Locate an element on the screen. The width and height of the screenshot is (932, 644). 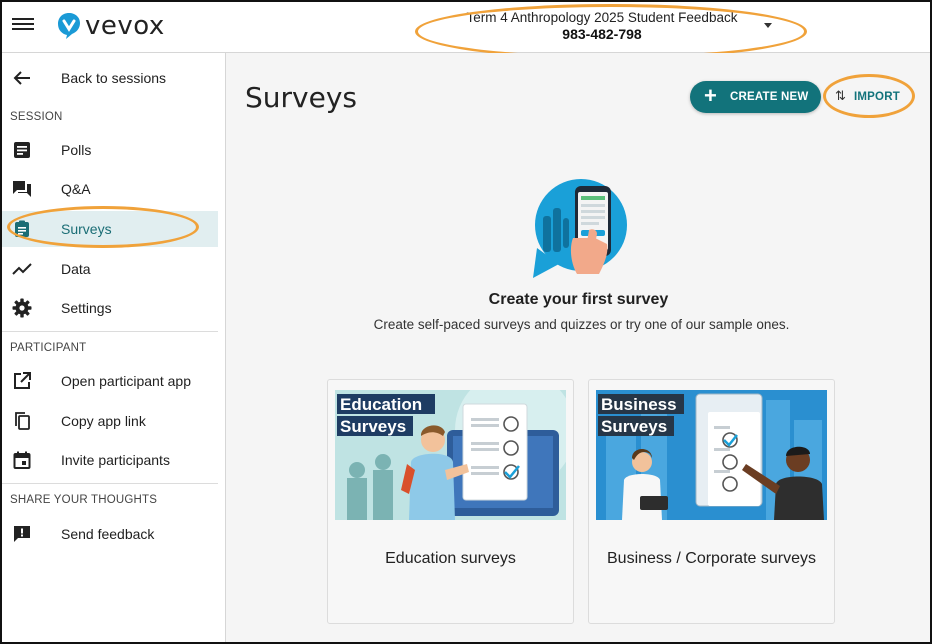
education-surveys-thumbnail: Education Surveys is located at coordinates (450, 455).